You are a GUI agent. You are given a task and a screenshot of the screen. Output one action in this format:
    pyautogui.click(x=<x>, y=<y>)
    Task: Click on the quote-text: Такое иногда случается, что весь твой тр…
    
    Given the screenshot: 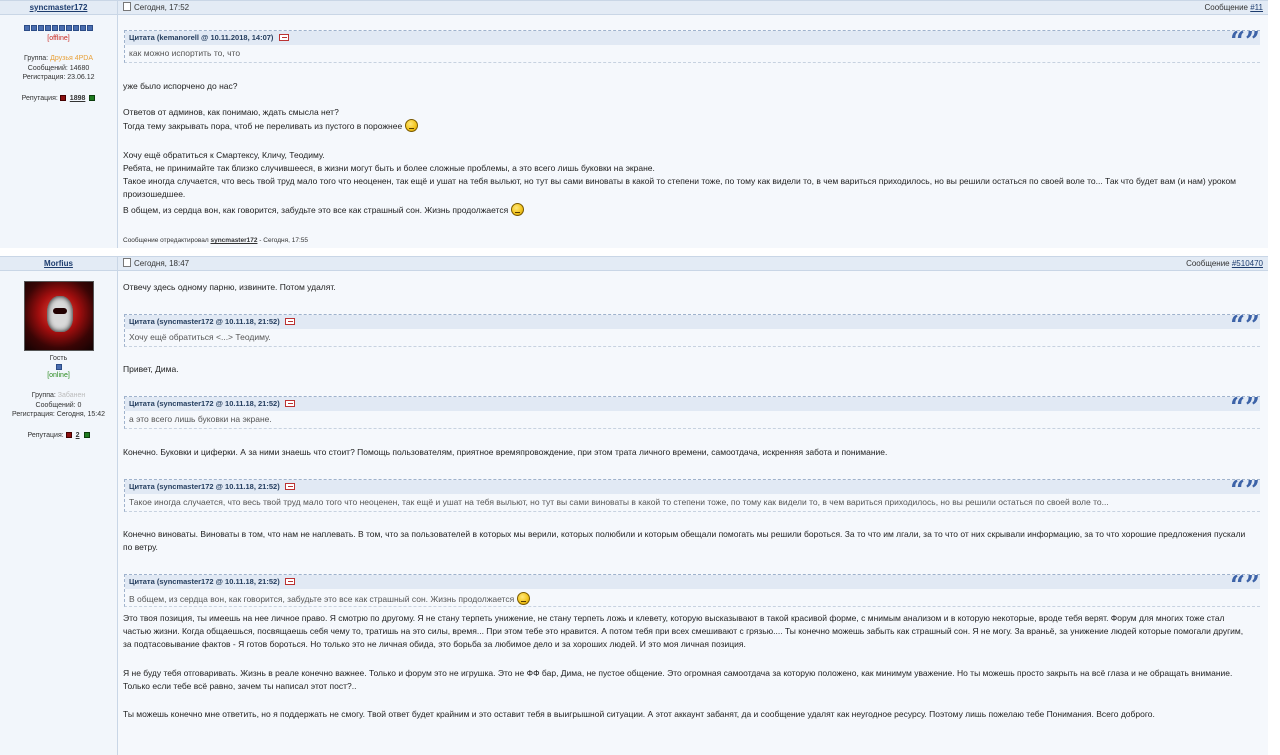 What is the action you would take?
    pyautogui.click(x=692, y=502)
    